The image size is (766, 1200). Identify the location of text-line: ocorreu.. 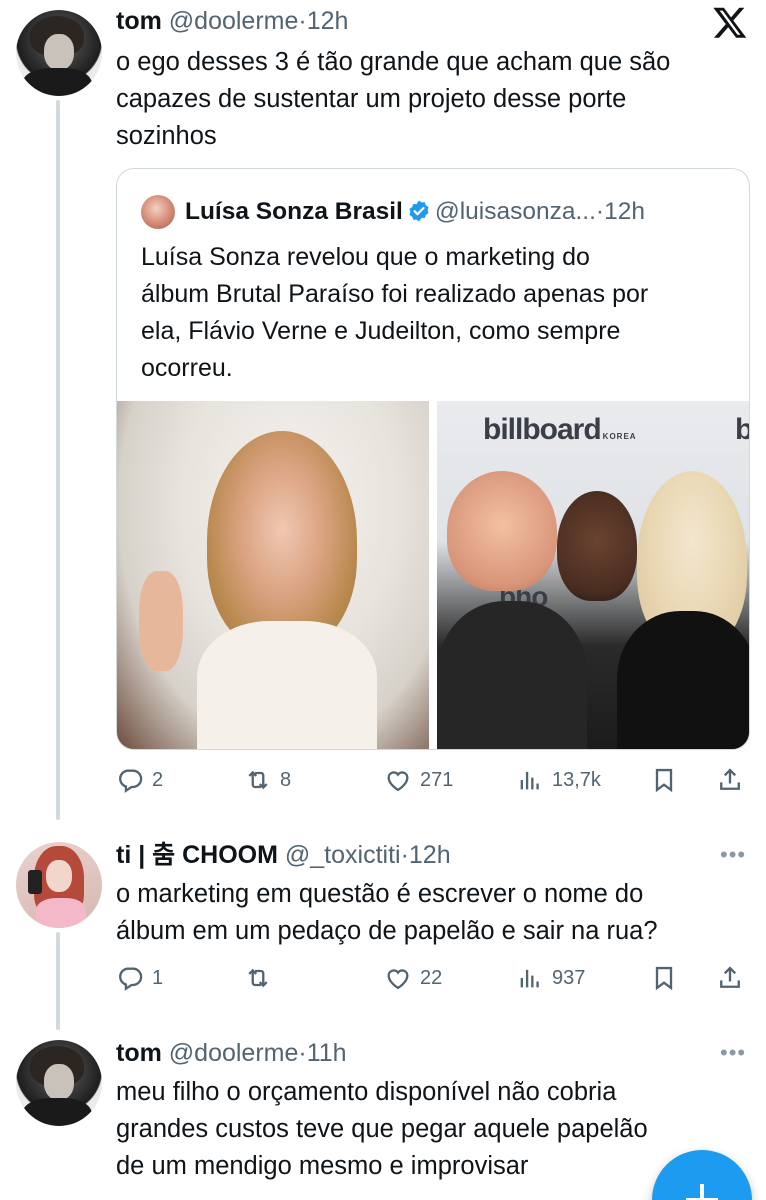
(187, 368).